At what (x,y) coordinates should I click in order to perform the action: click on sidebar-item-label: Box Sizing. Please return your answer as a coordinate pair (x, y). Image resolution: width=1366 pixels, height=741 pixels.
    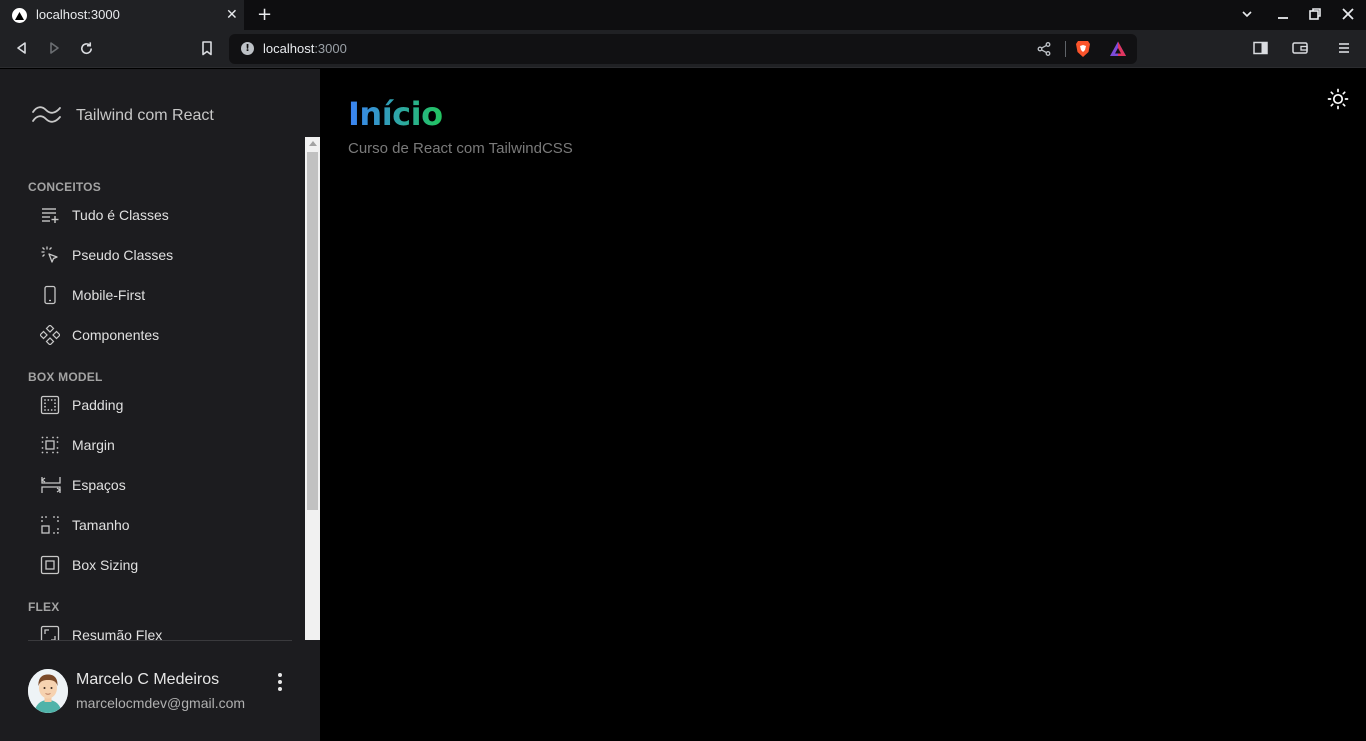
    Looking at the image, I should click on (105, 565).